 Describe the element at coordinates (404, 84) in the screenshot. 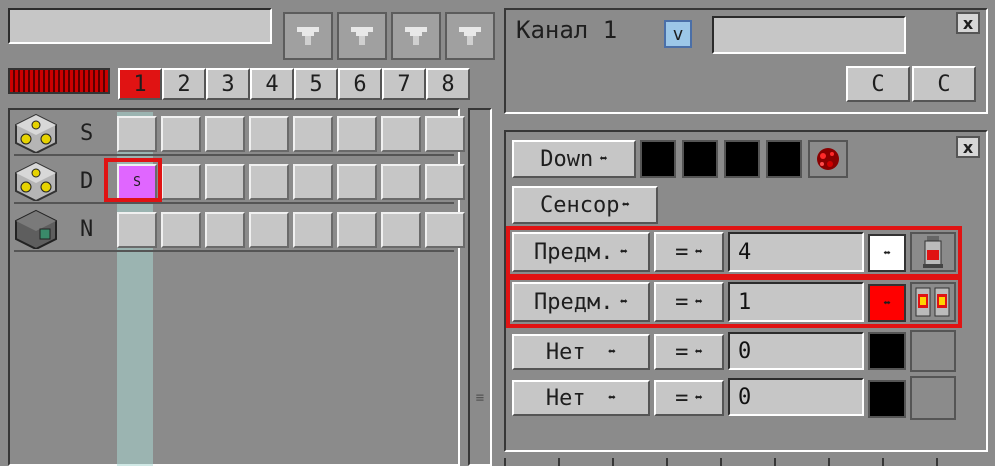

I see `tab-7: 7` at that location.